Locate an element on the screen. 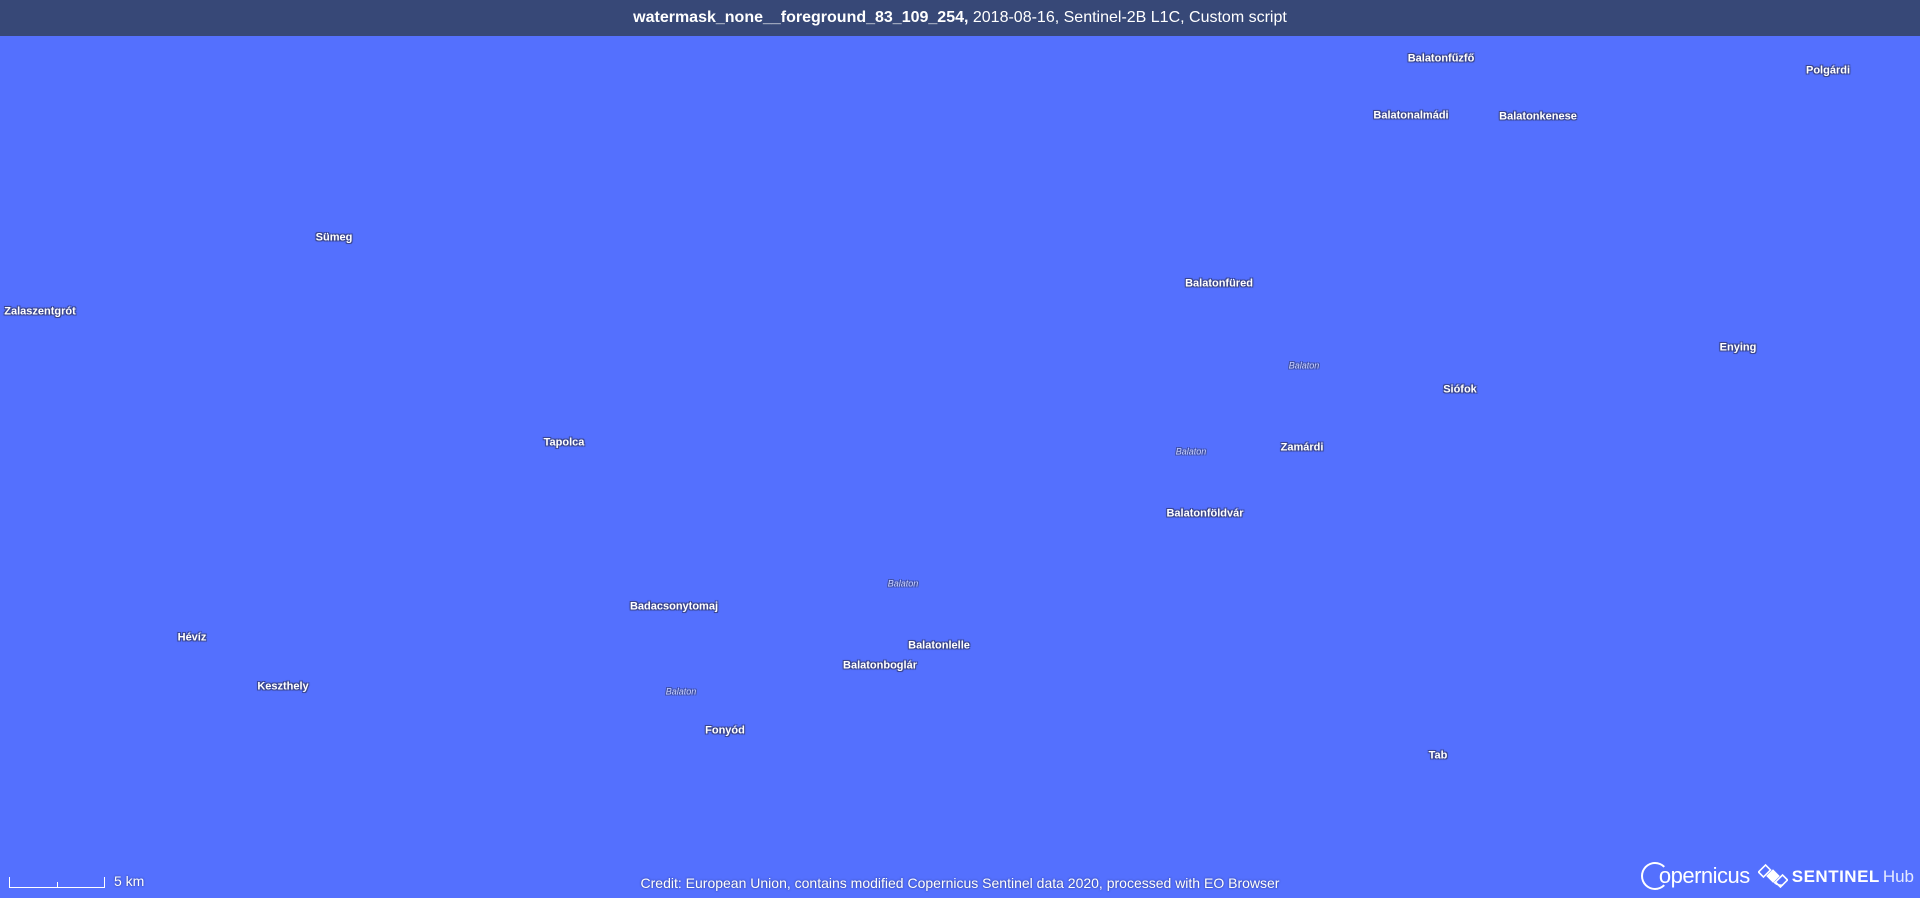  sentinel-hub-logo: SENTINEL Hub is located at coordinates (1835, 876).